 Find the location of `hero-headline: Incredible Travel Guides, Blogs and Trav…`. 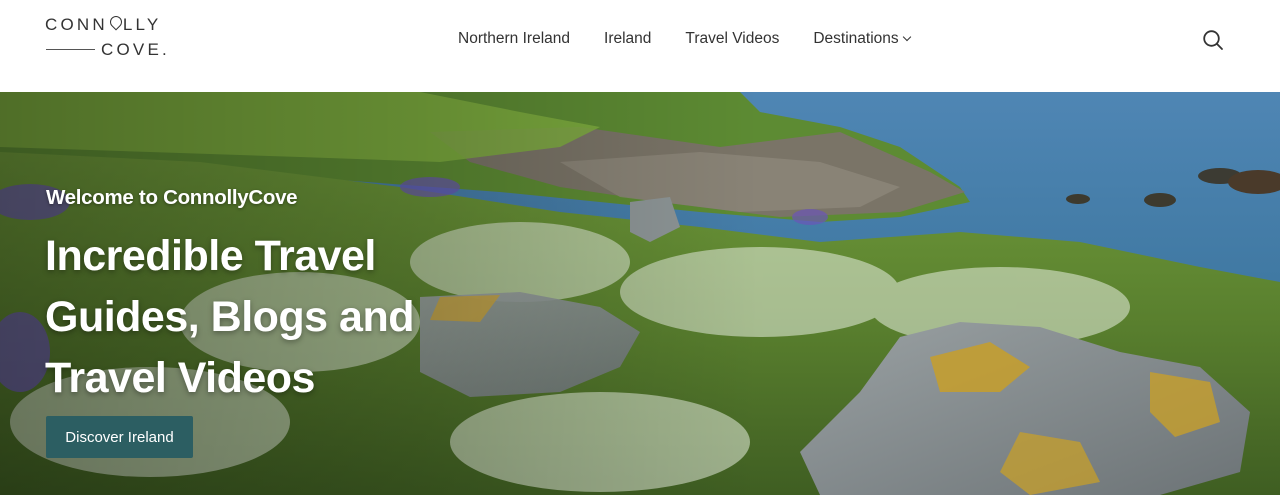

hero-headline: Incredible Travel Guides, Blogs and Trav… is located at coordinates (275, 317).